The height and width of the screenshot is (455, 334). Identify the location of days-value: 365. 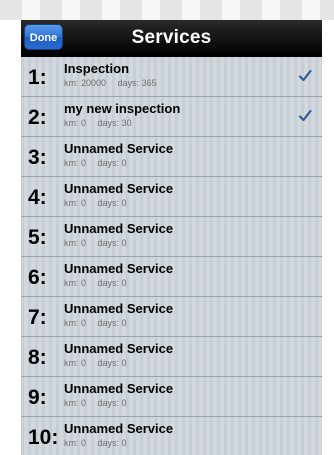
(149, 83).